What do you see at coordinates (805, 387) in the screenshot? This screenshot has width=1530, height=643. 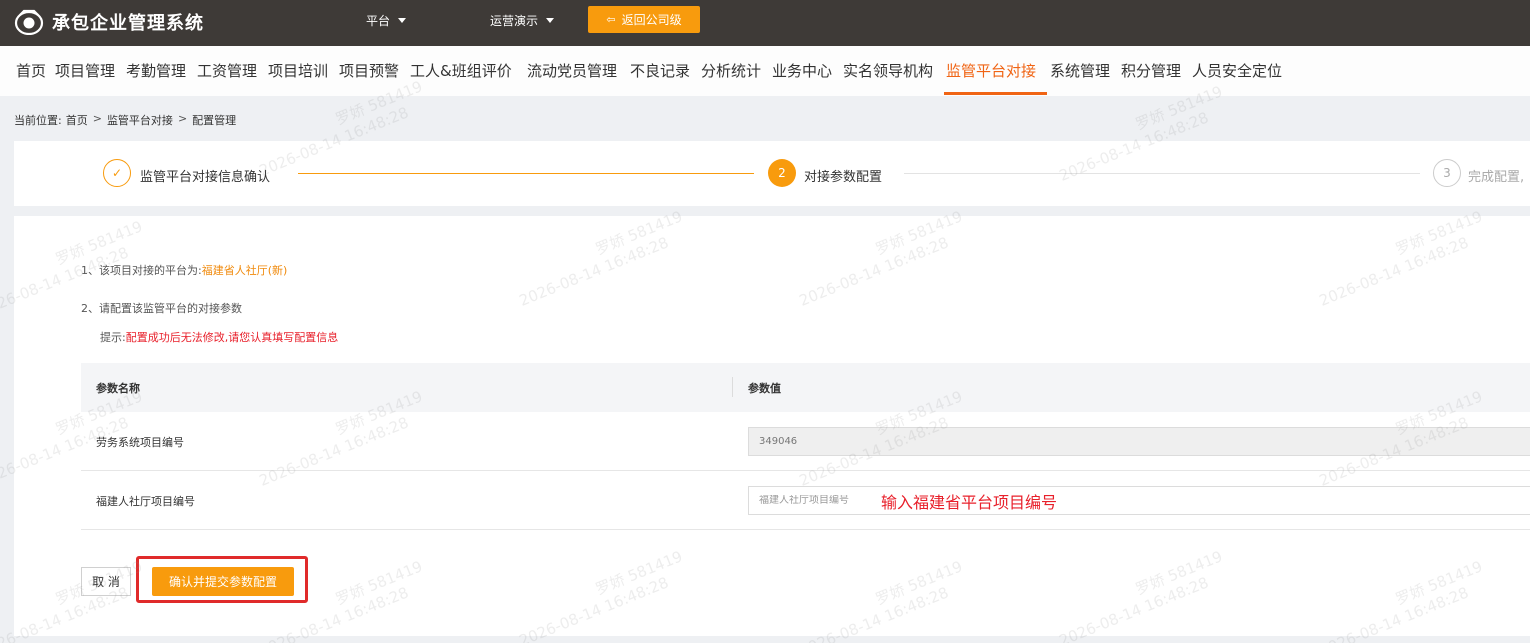 I see `table-header: 参数名称 参数值` at bounding box center [805, 387].